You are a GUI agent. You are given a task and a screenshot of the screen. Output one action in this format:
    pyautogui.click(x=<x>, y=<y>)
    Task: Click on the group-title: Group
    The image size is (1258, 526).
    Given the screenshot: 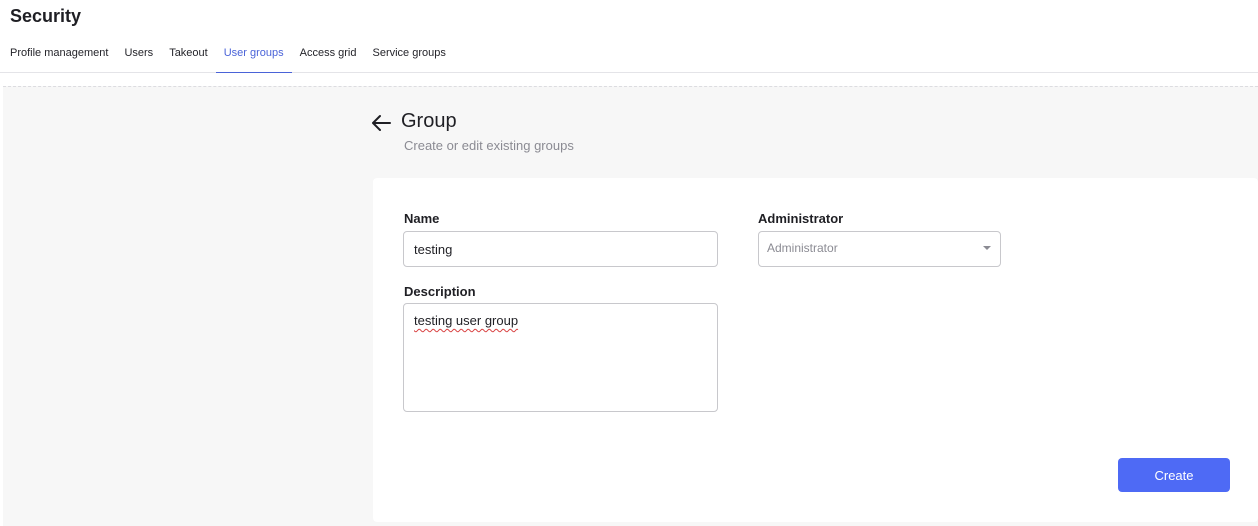 What is the action you would take?
    pyautogui.click(x=429, y=121)
    